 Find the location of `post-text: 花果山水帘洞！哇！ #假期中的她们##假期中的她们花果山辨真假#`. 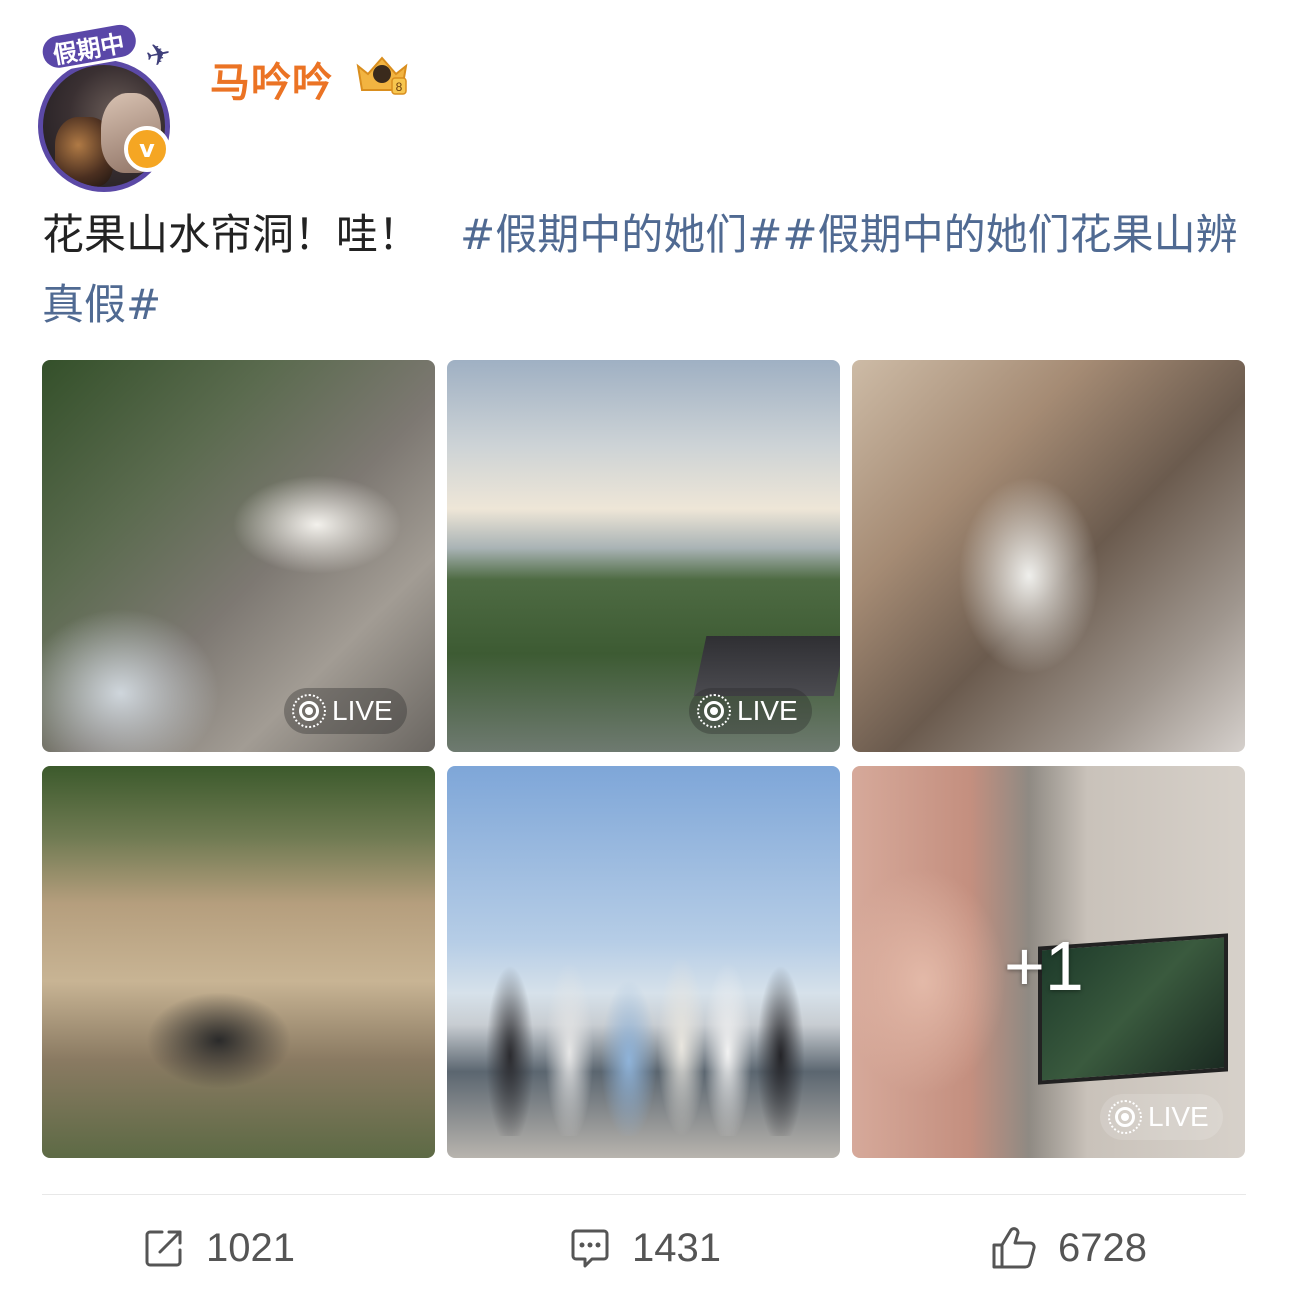

post-text: 花果山水帘洞！哇！ #假期中的她们##假期中的她们花果山辨真假# is located at coordinates (642, 270).